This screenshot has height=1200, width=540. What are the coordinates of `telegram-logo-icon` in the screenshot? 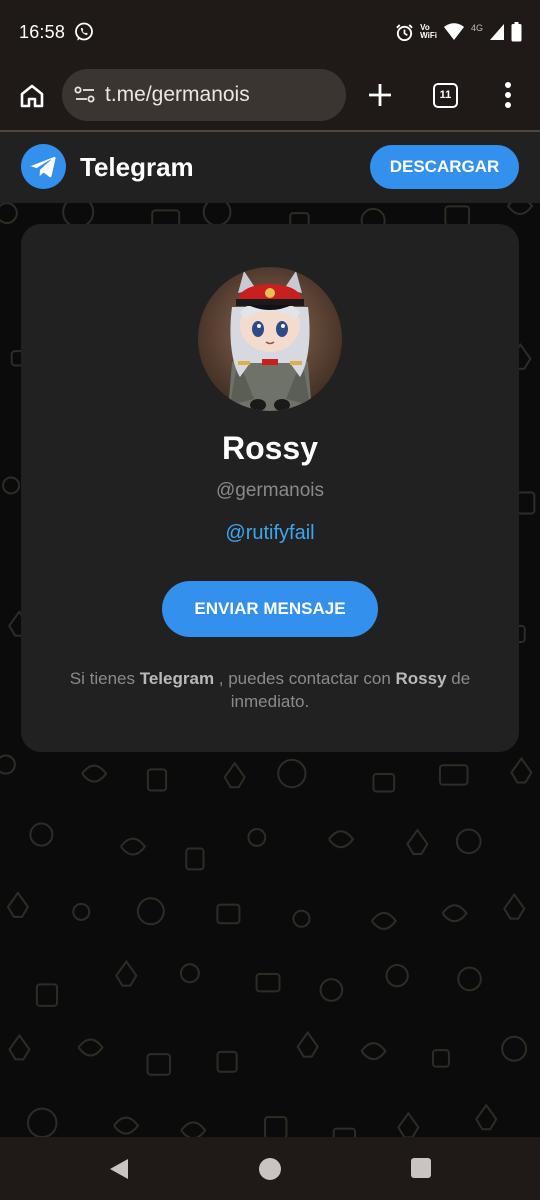 It's located at (43, 166).